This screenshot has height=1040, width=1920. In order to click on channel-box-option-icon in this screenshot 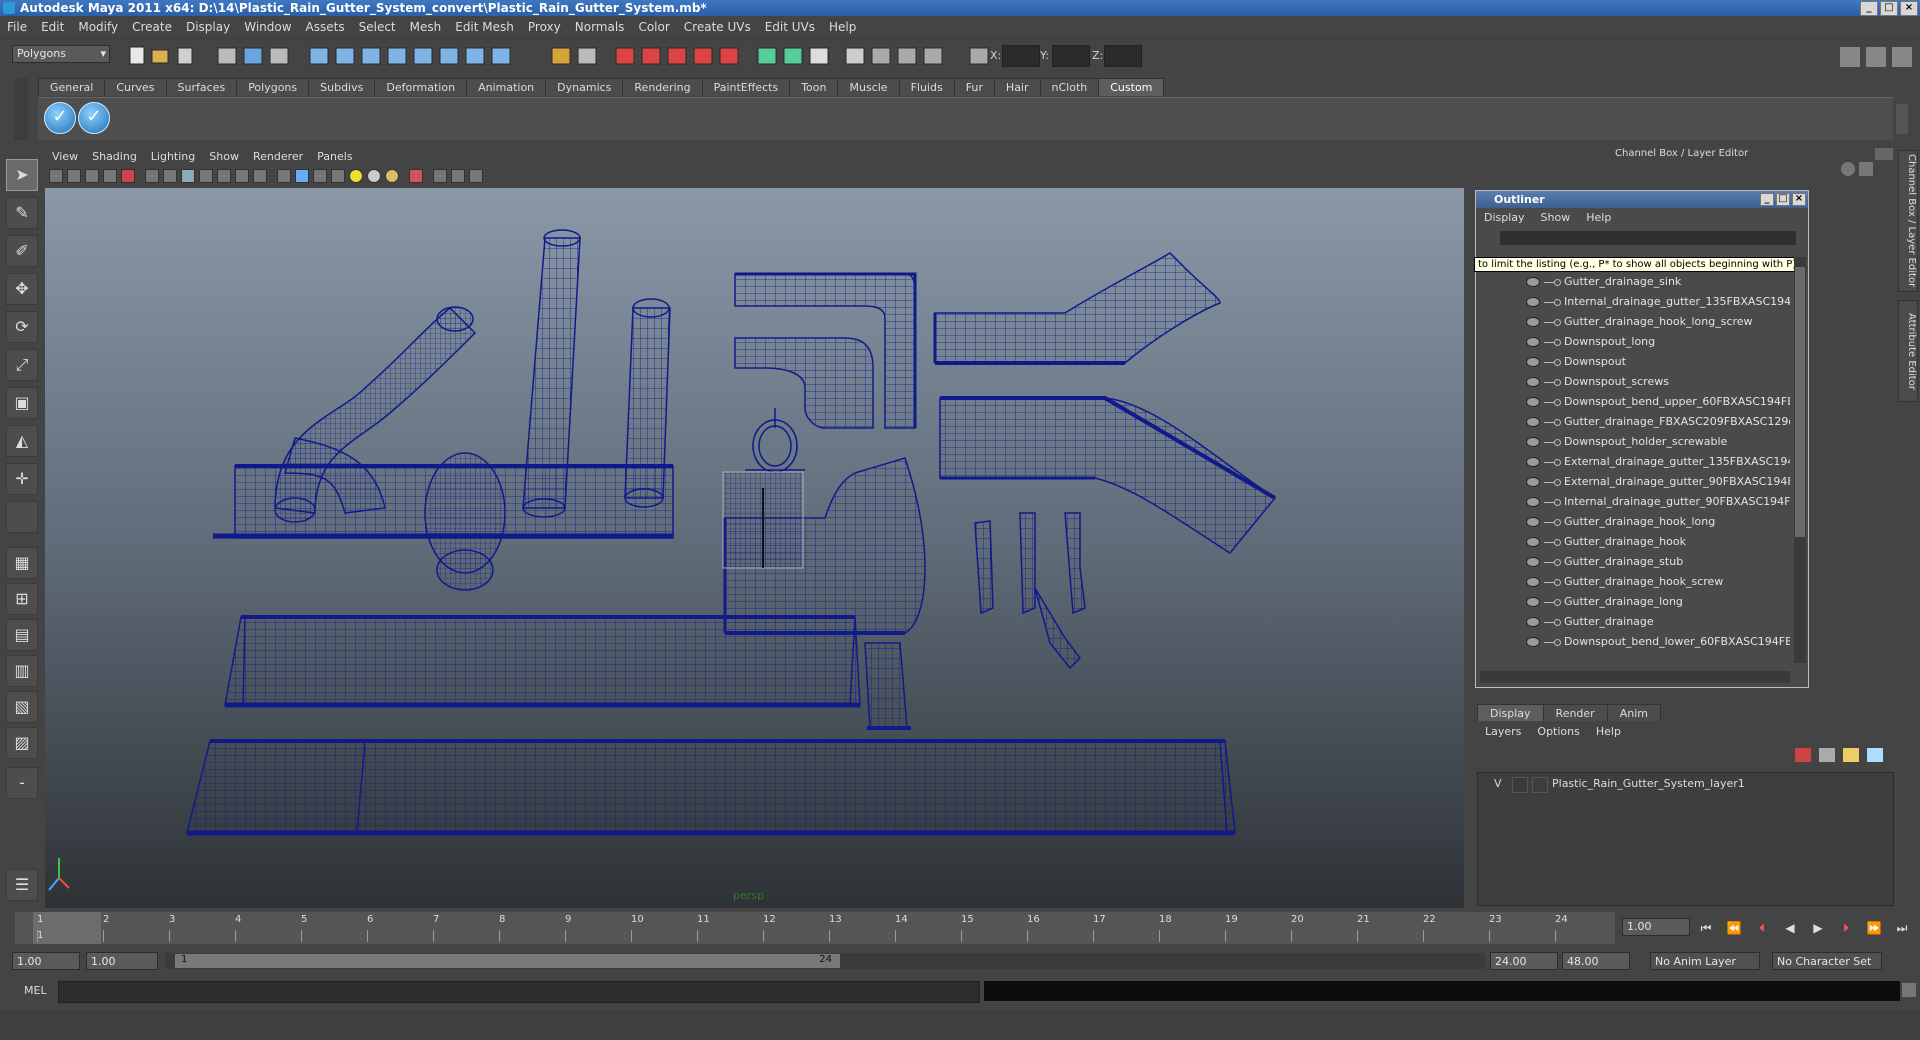, I will do `click(1848, 169)`.